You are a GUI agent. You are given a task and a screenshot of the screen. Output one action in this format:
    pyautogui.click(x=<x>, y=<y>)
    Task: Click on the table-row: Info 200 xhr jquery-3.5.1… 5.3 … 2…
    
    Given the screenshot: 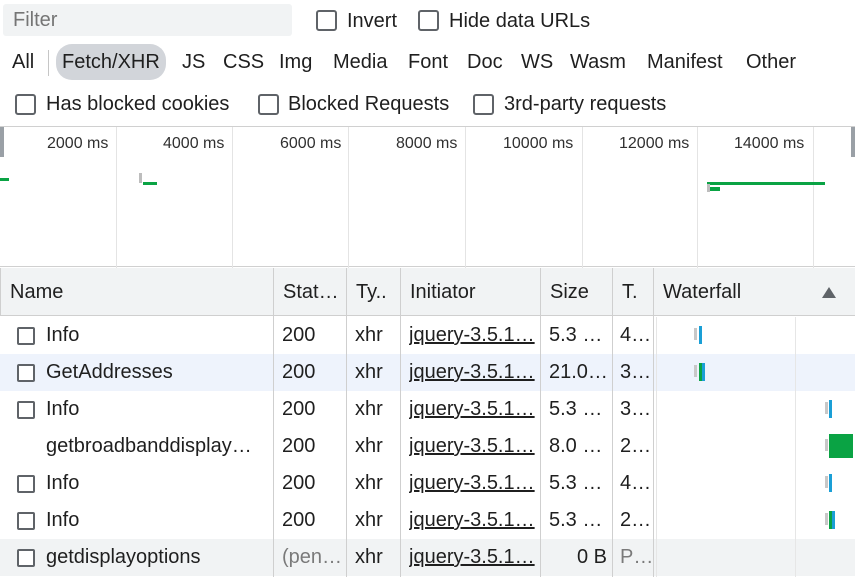 What is the action you would take?
    pyautogui.click(x=427, y=520)
    